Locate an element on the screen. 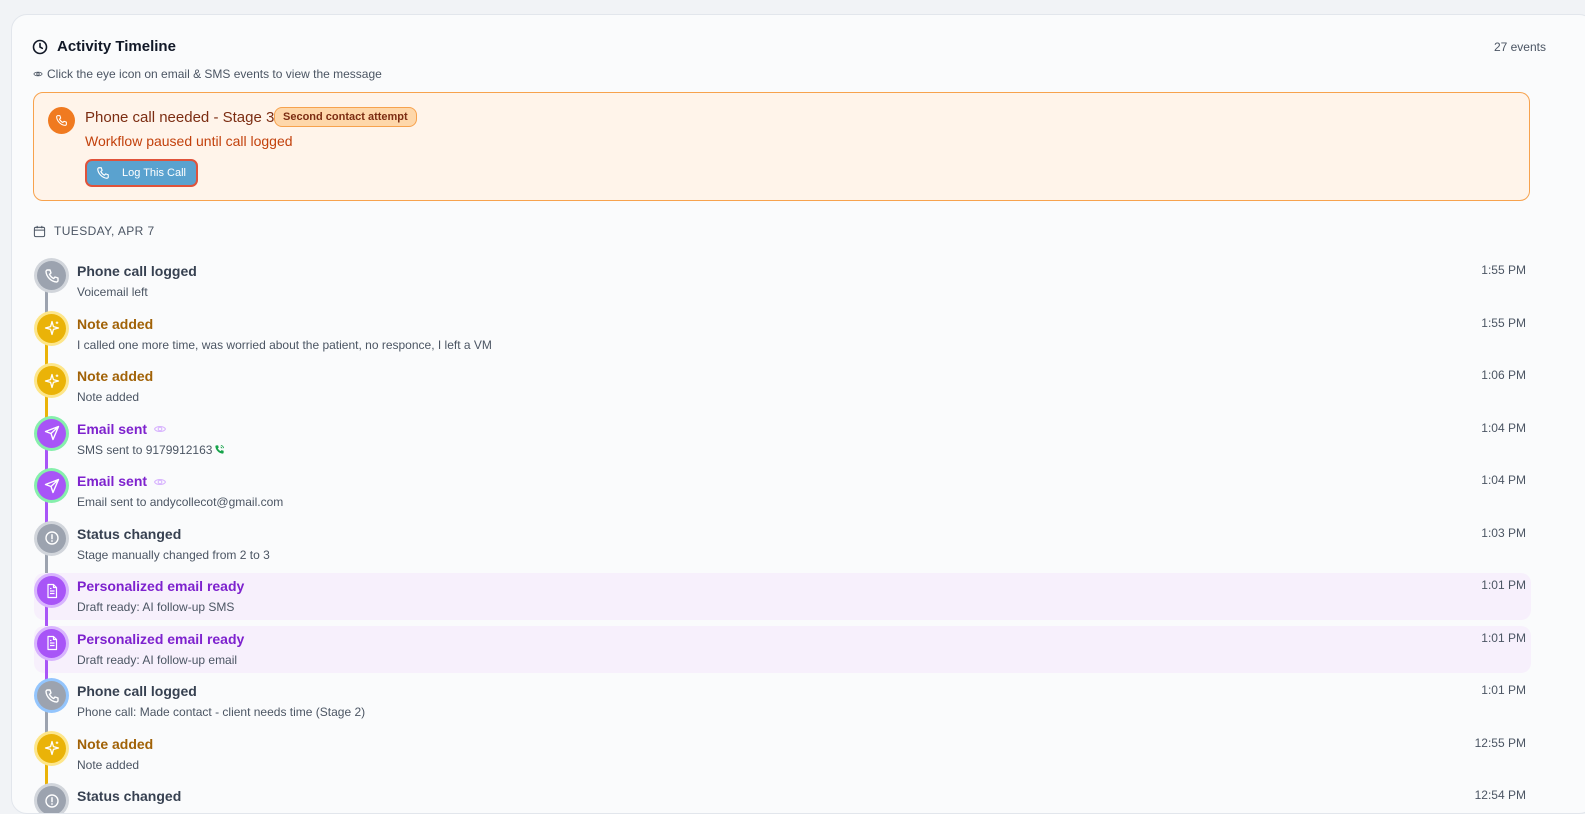 The height and width of the screenshot is (814, 1585). clock-icon is located at coordinates (40, 47).